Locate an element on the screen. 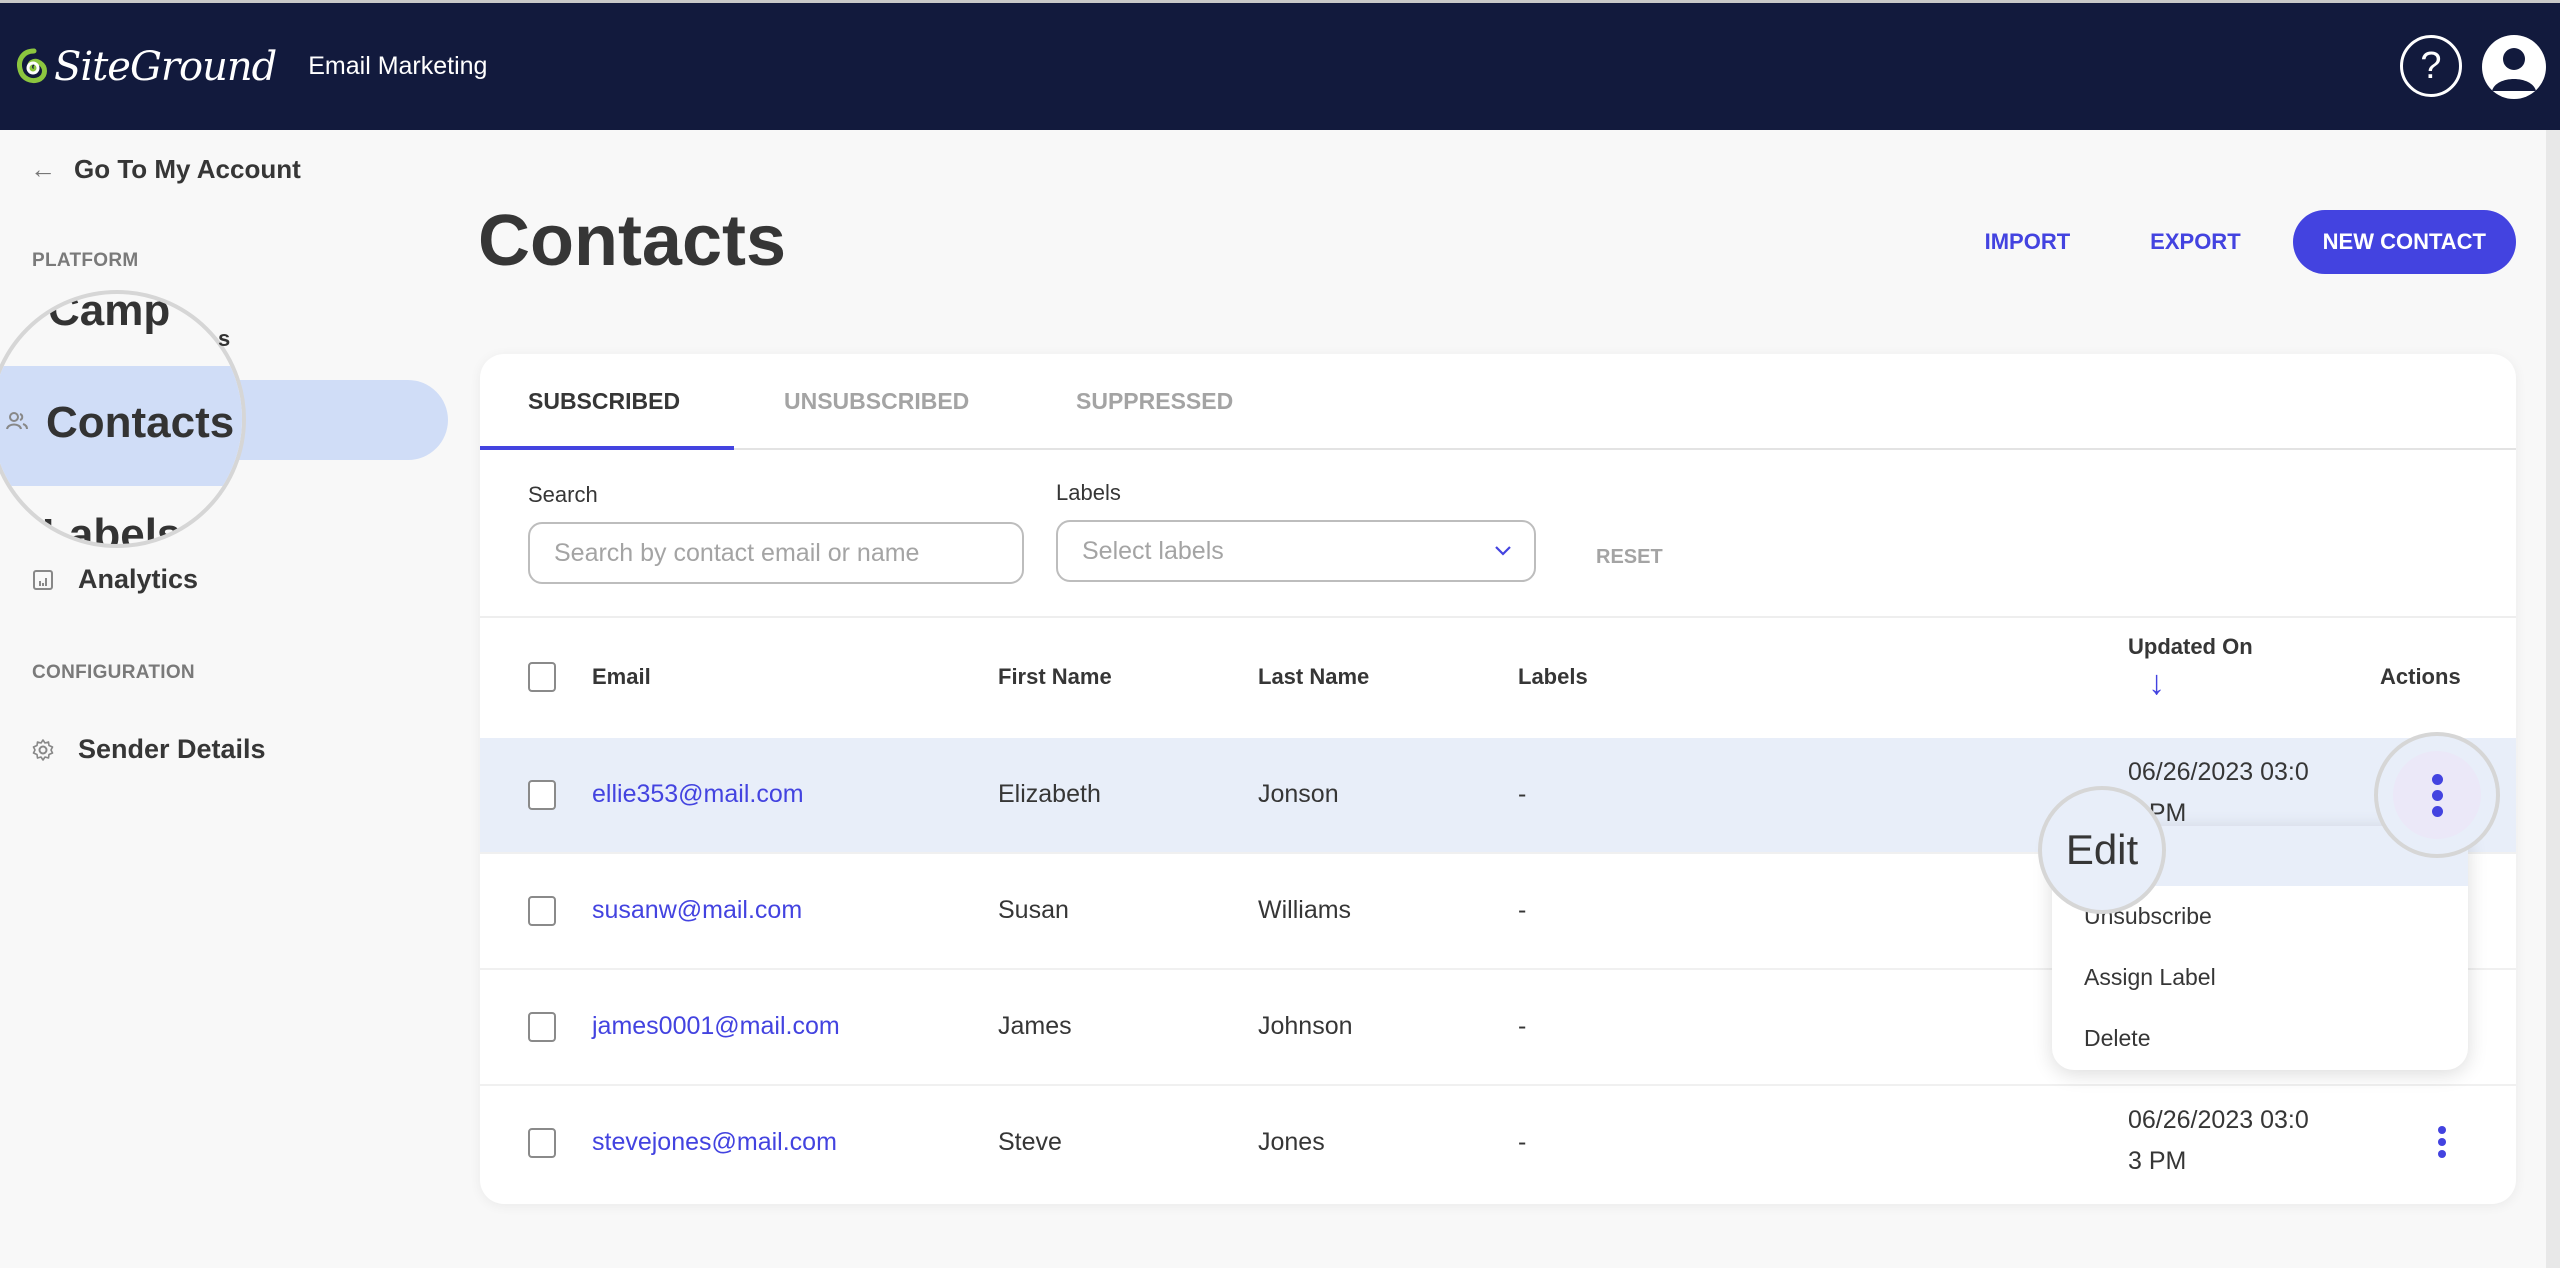 The image size is (2560, 1268). sidebar-item-labels-label: Labels is located at coordinates (111, 527).